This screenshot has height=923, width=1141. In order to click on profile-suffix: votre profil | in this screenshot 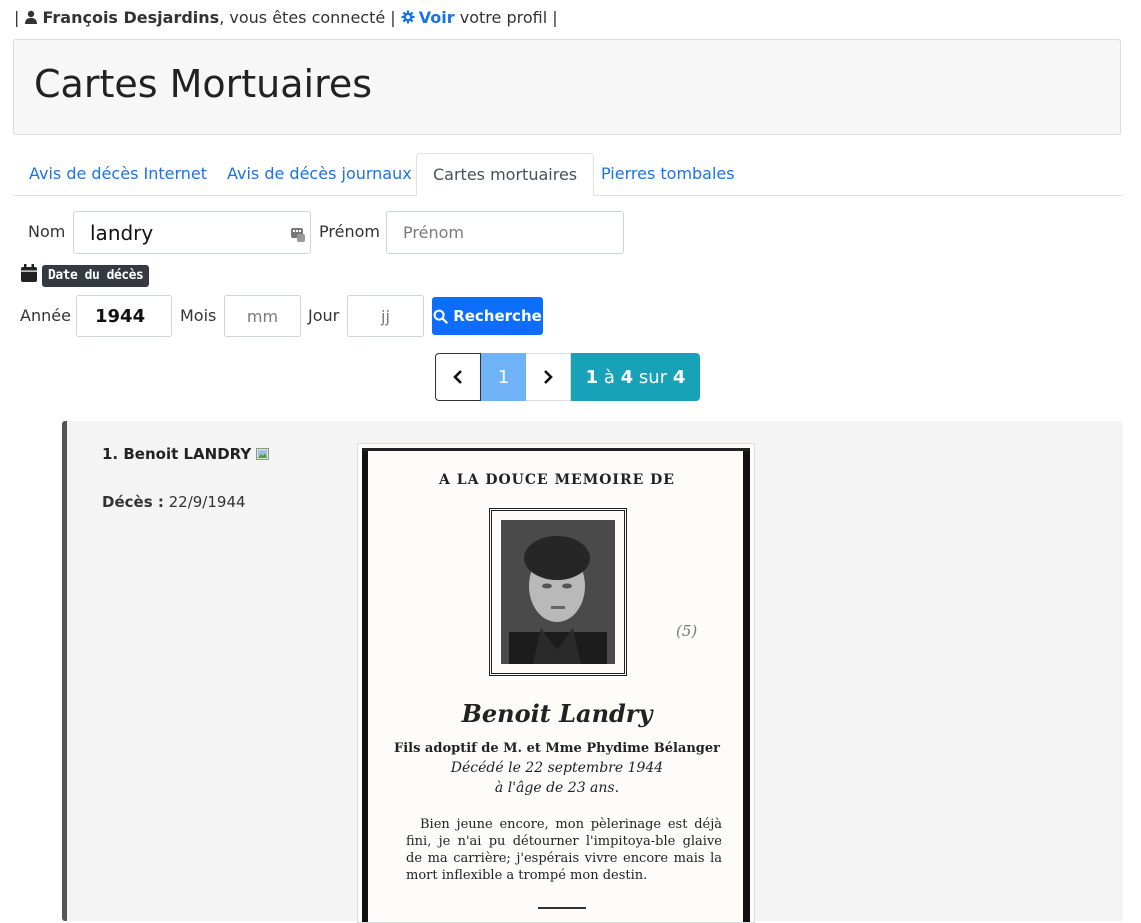, I will do `click(508, 17)`.